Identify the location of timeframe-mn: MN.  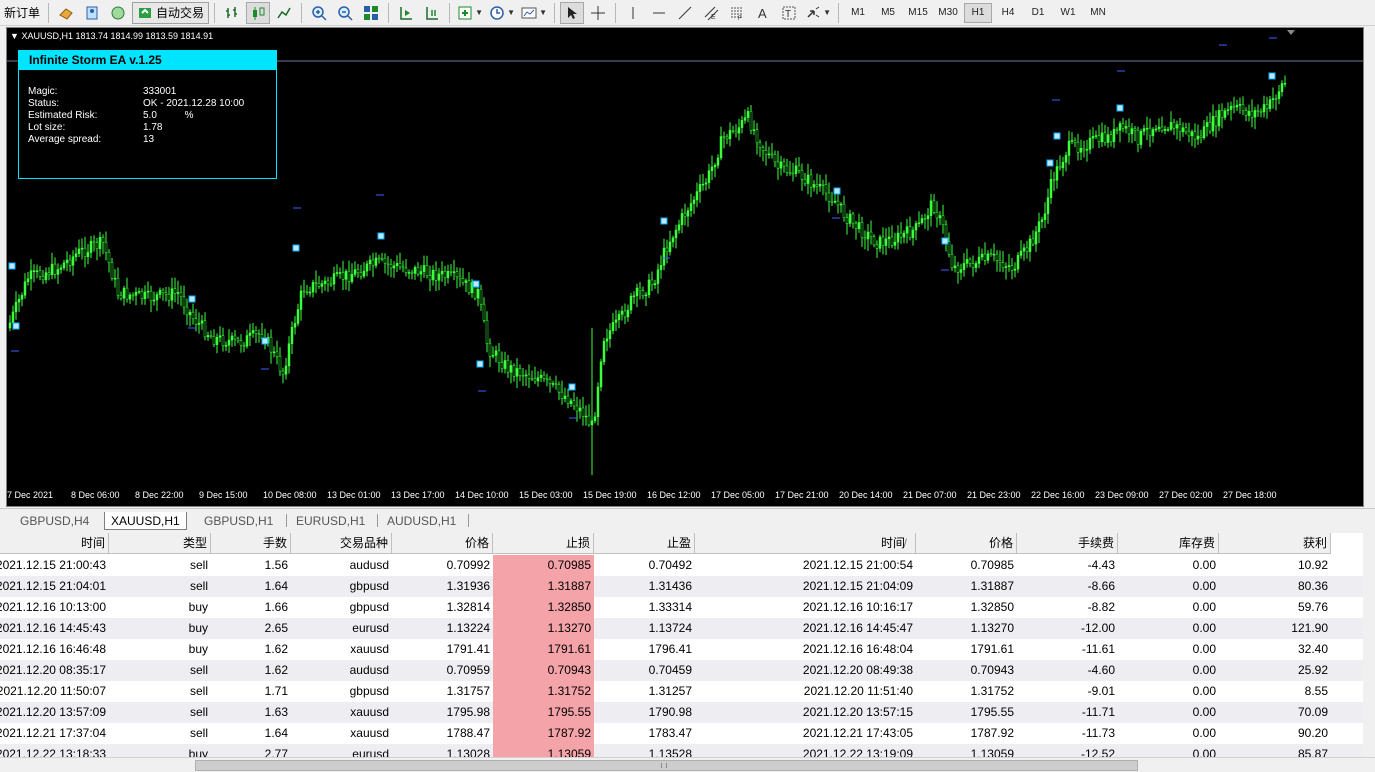
(1098, 13).